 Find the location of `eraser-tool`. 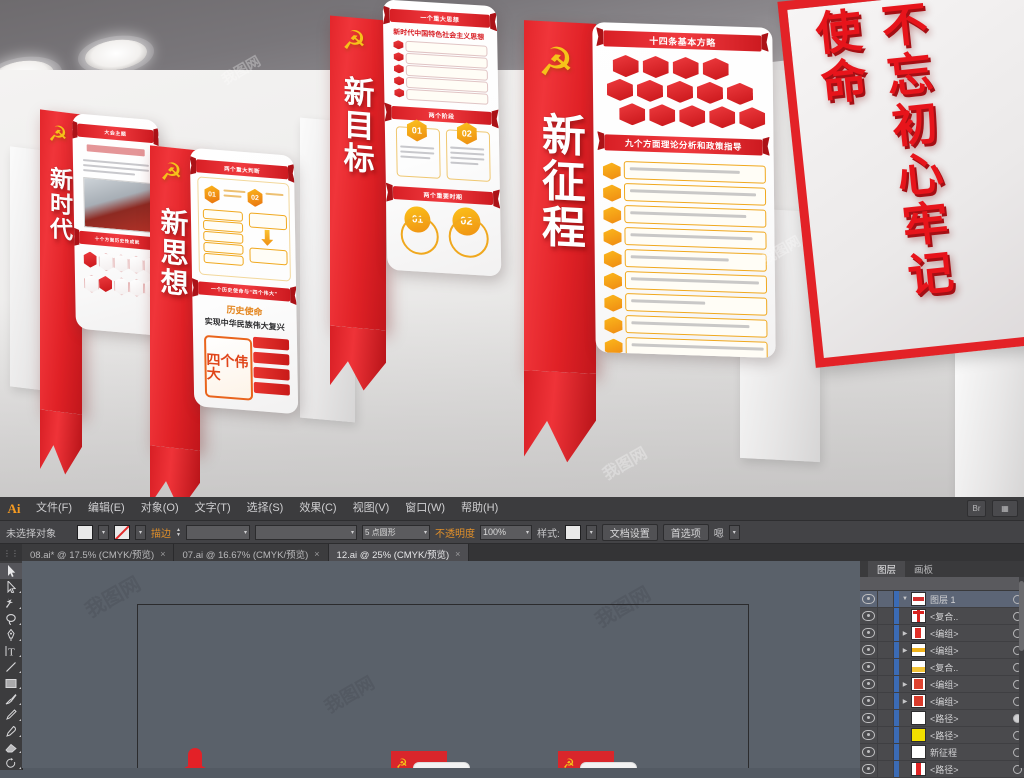

eraser-tool is located at coordinates (11, 747).